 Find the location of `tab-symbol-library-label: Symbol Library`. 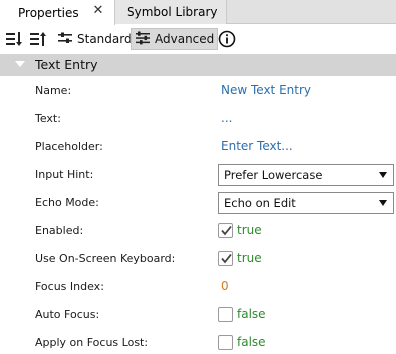

tab-symbol-library-label: Symbol Library is located at coordinates (172, 12).